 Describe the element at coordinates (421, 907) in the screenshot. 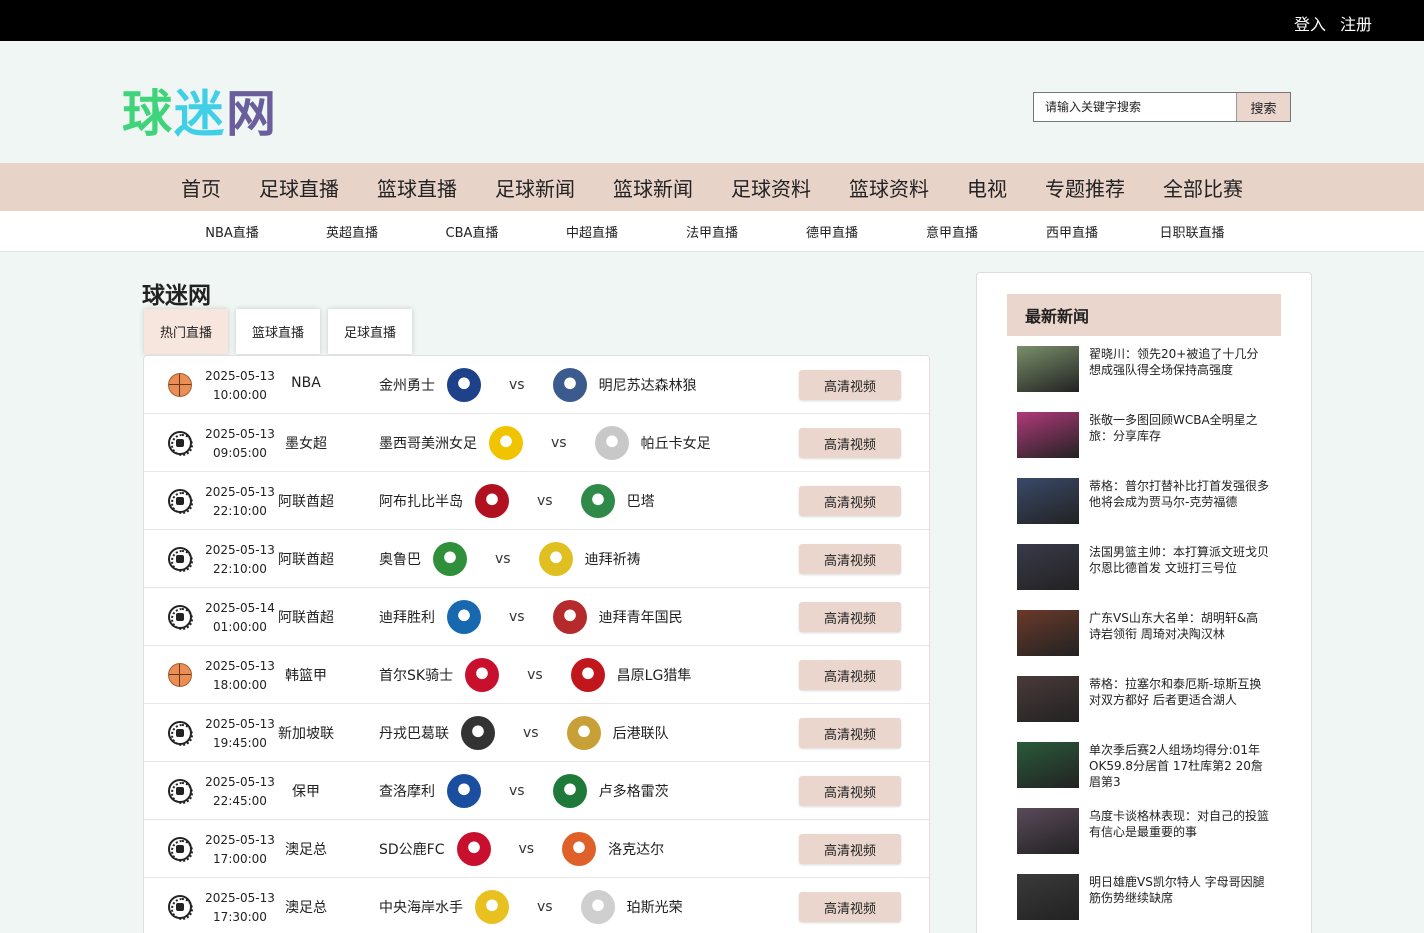

I see `home-team: 中央海岸水手` at that location.